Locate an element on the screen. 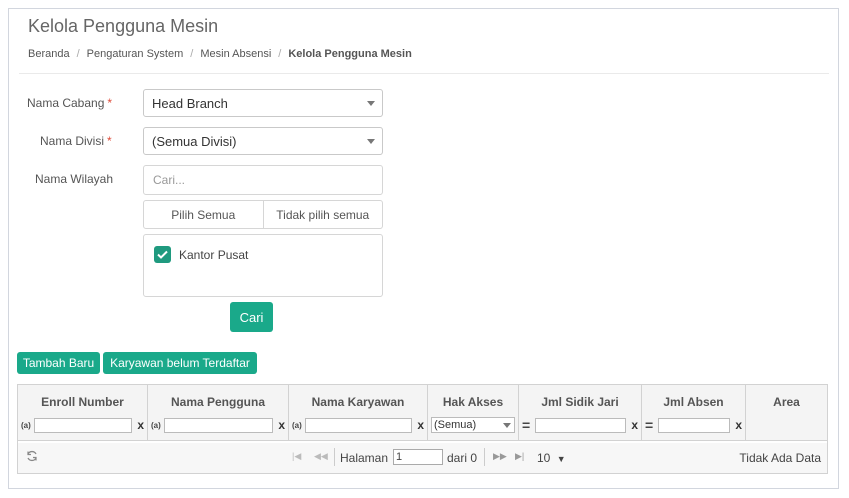 Image resolution: width=849 pixels, height=498 pixels. add-new-button: Tambah Baru is located at coordinates (58, 363).